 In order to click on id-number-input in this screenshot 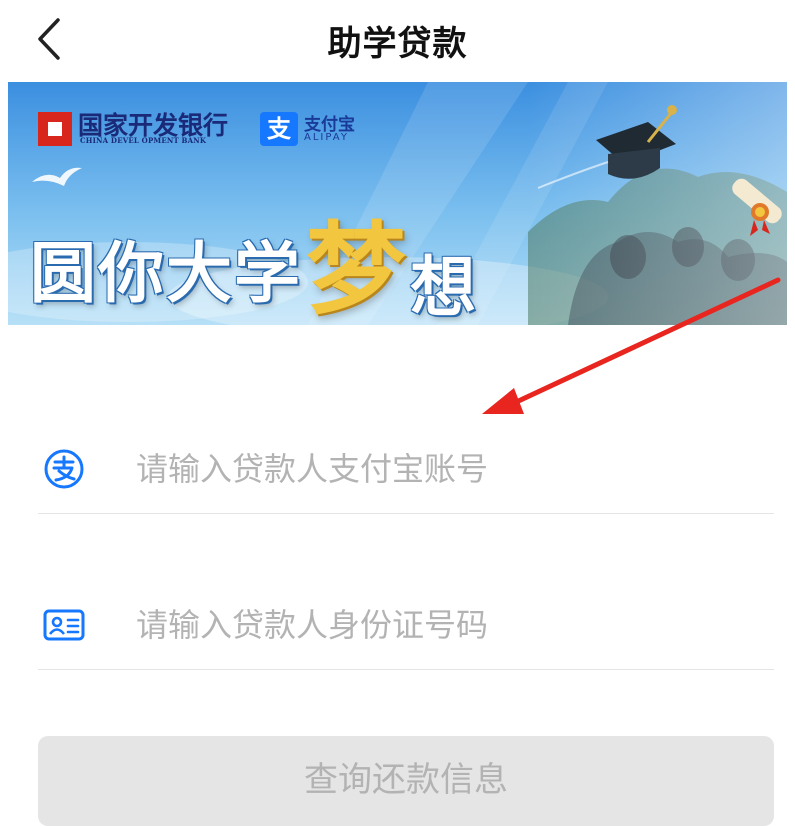, I will do `click(446, 625)`.